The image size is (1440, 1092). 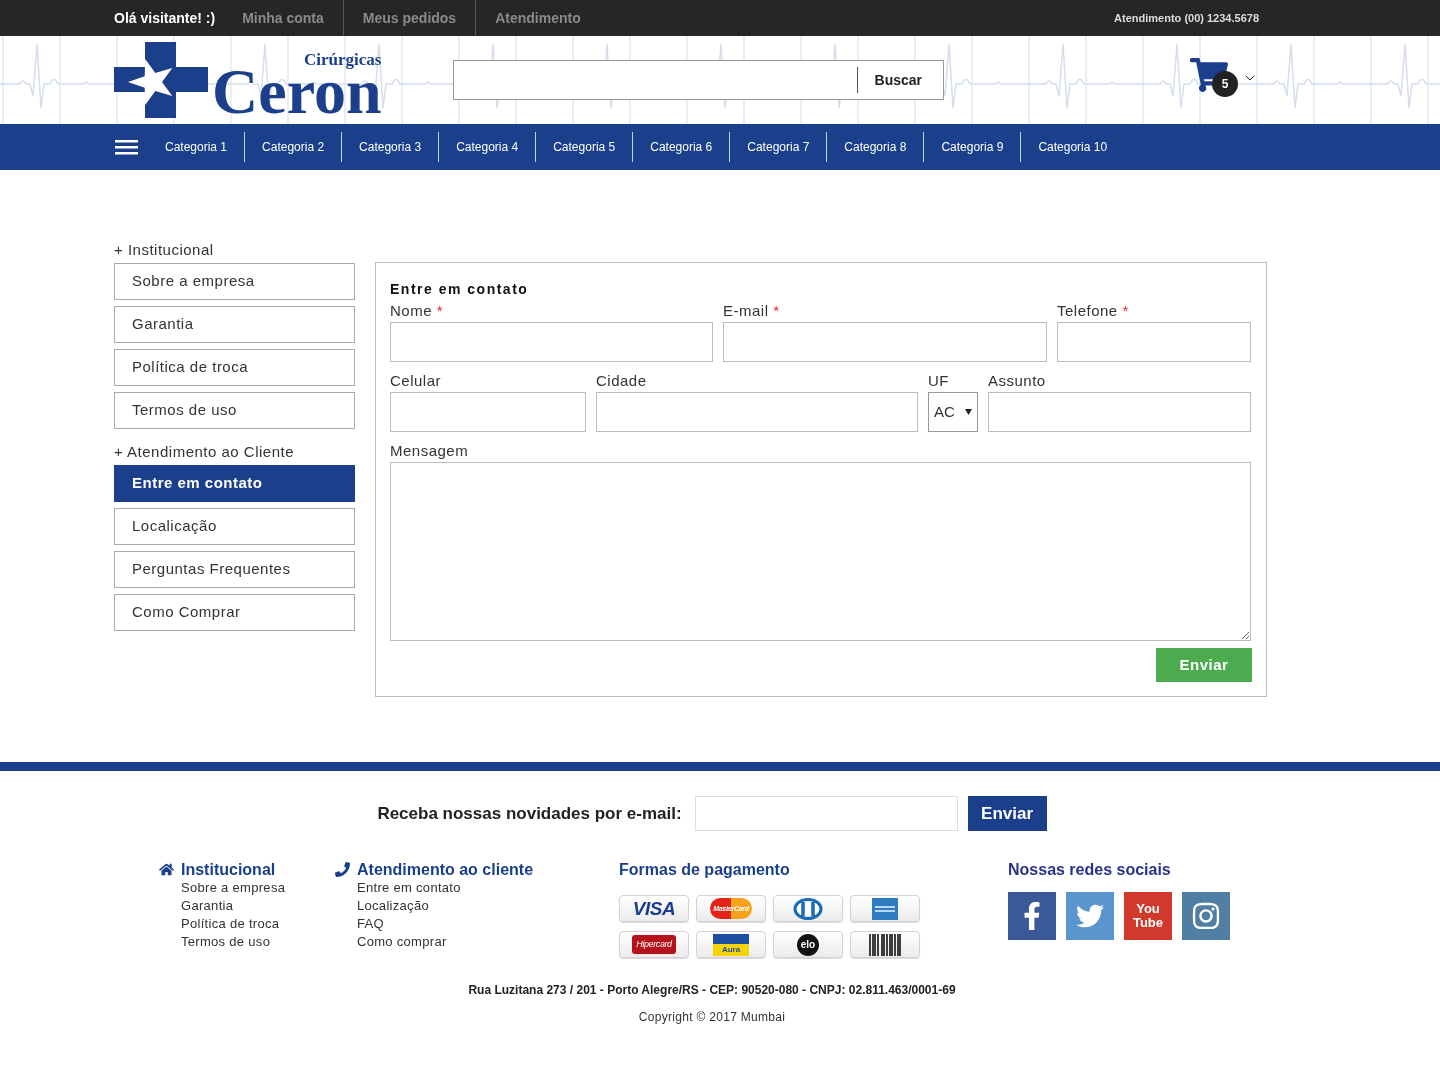 What do you see at coordinates (204, 452) in the screenshot?
I see `sidebar-heading: + Atendimento ao Cliente` at bounding box center [204, 452].